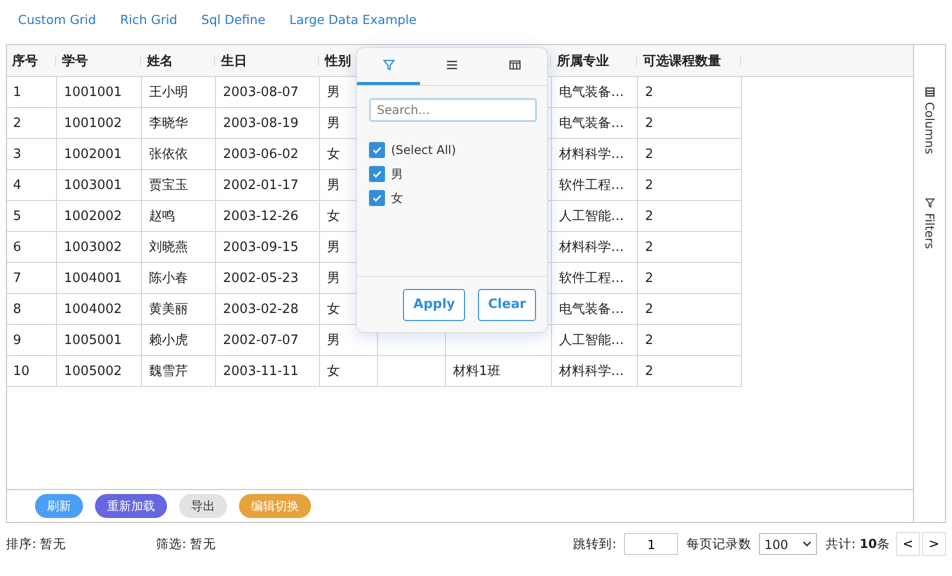 This screenshot has height=576, width=952. Describe the element at coordinates (93, 340) in the screenshot. I see `table-cell: 1005001` at that location.